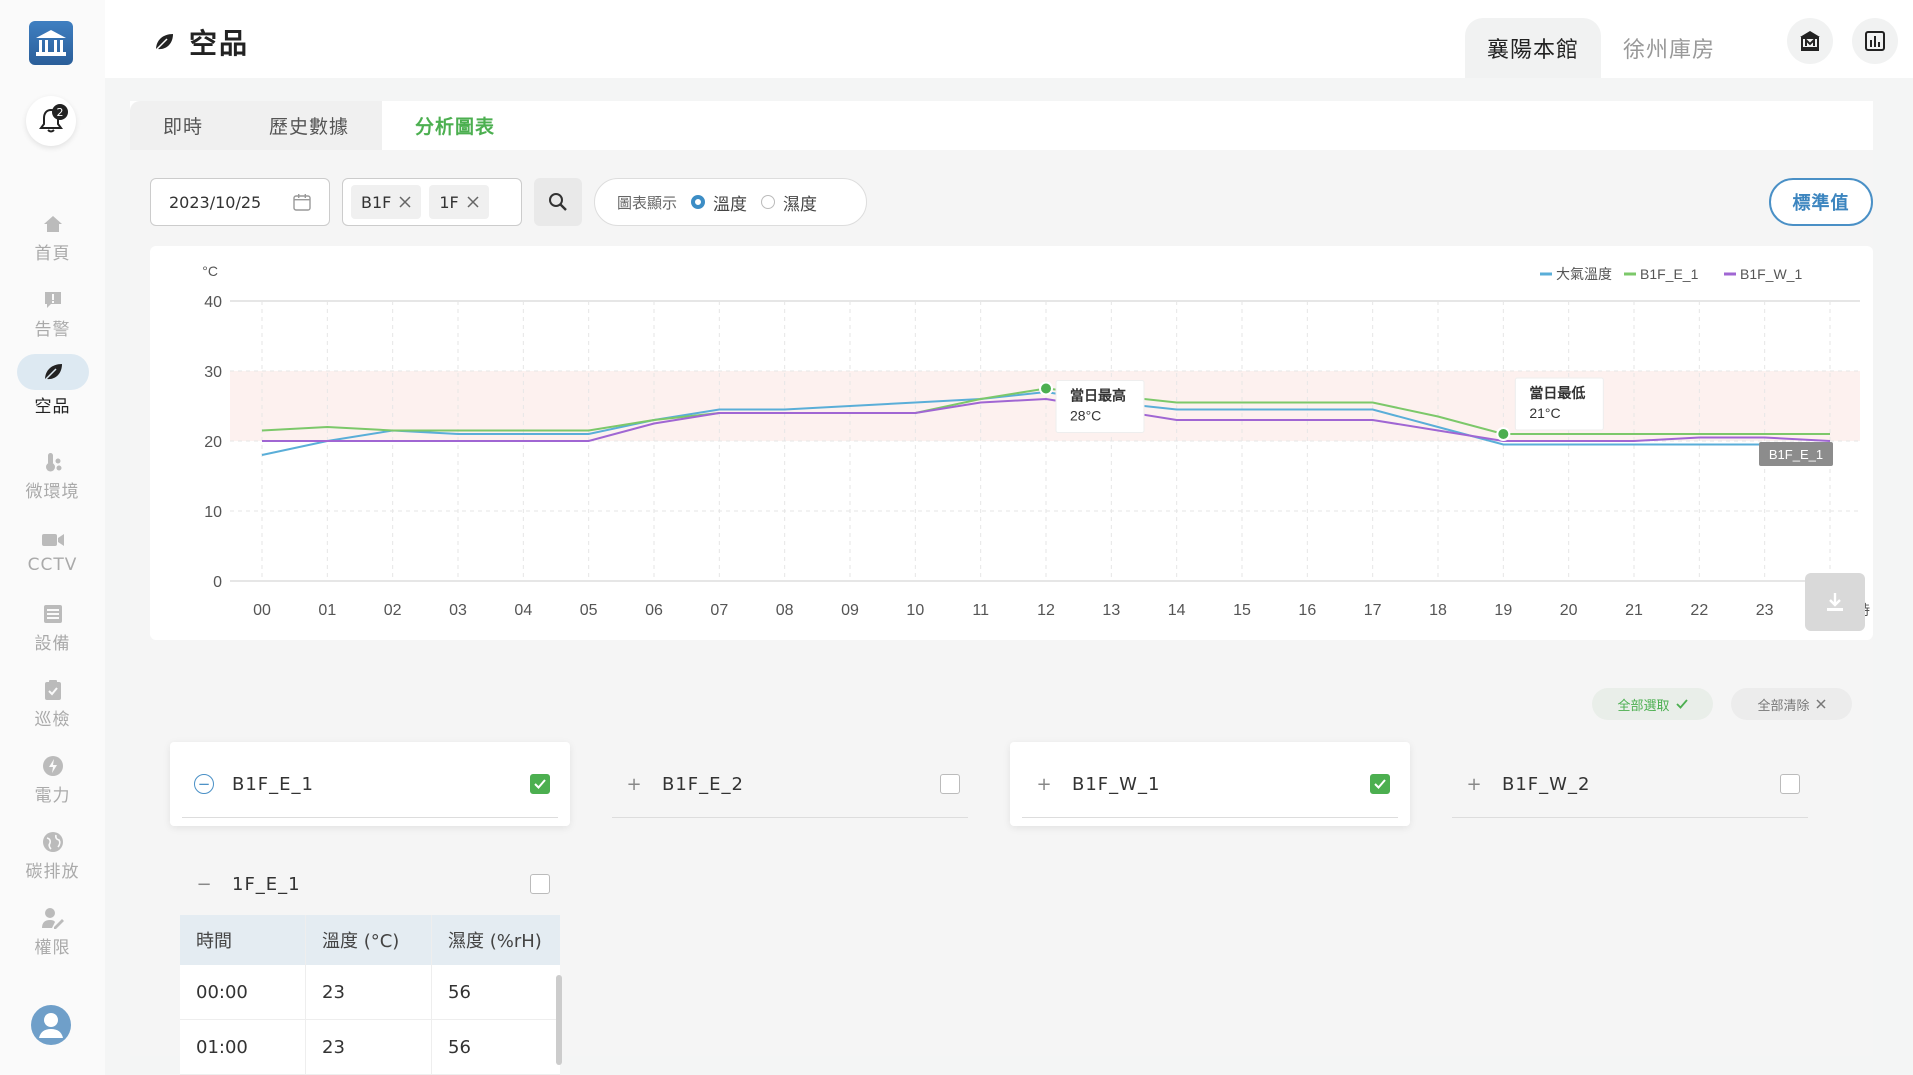 The width and height of the screenshot is (1913, 1075). I want to click on notification-count-badge: 2, so click(60, 112).